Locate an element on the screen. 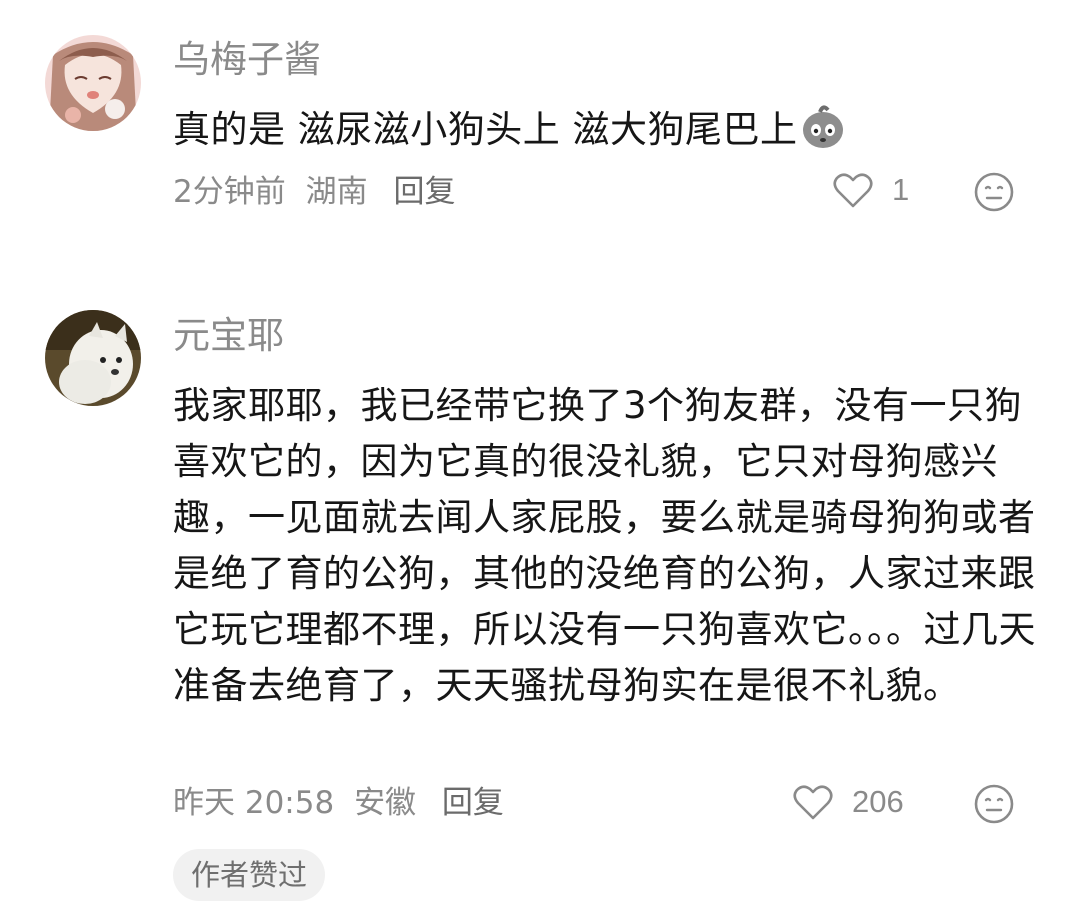  username: 乌梅子酱 is located at coordinates (247, 60).